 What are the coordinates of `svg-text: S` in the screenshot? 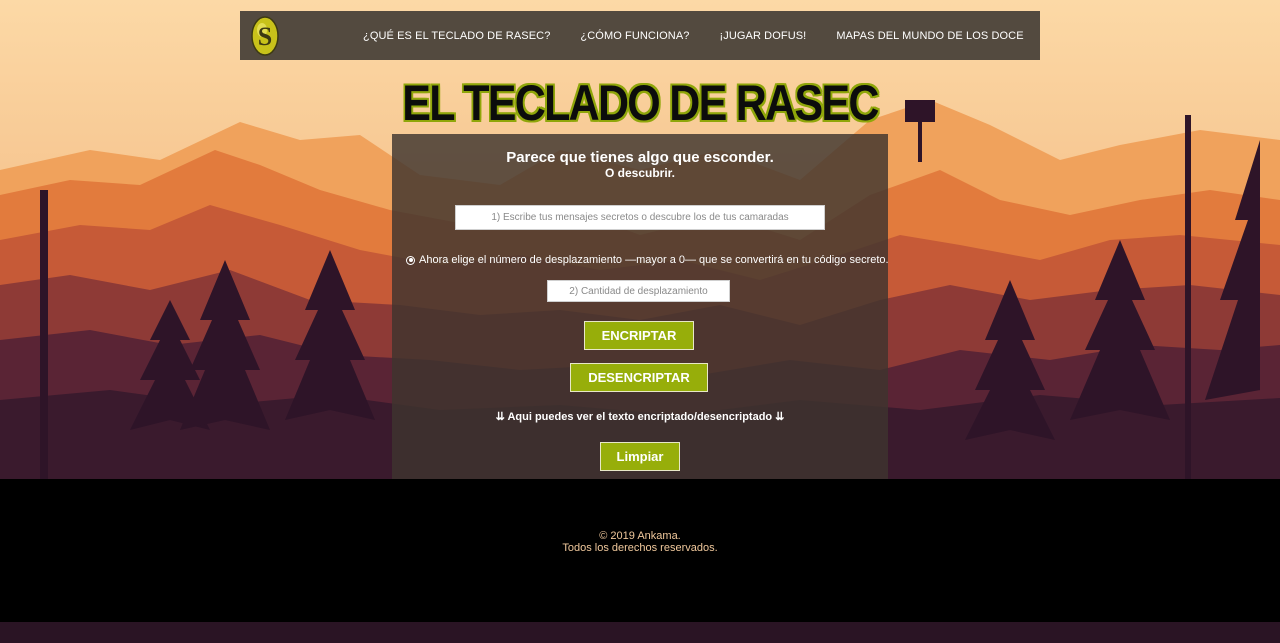 It's located at (265, 36).